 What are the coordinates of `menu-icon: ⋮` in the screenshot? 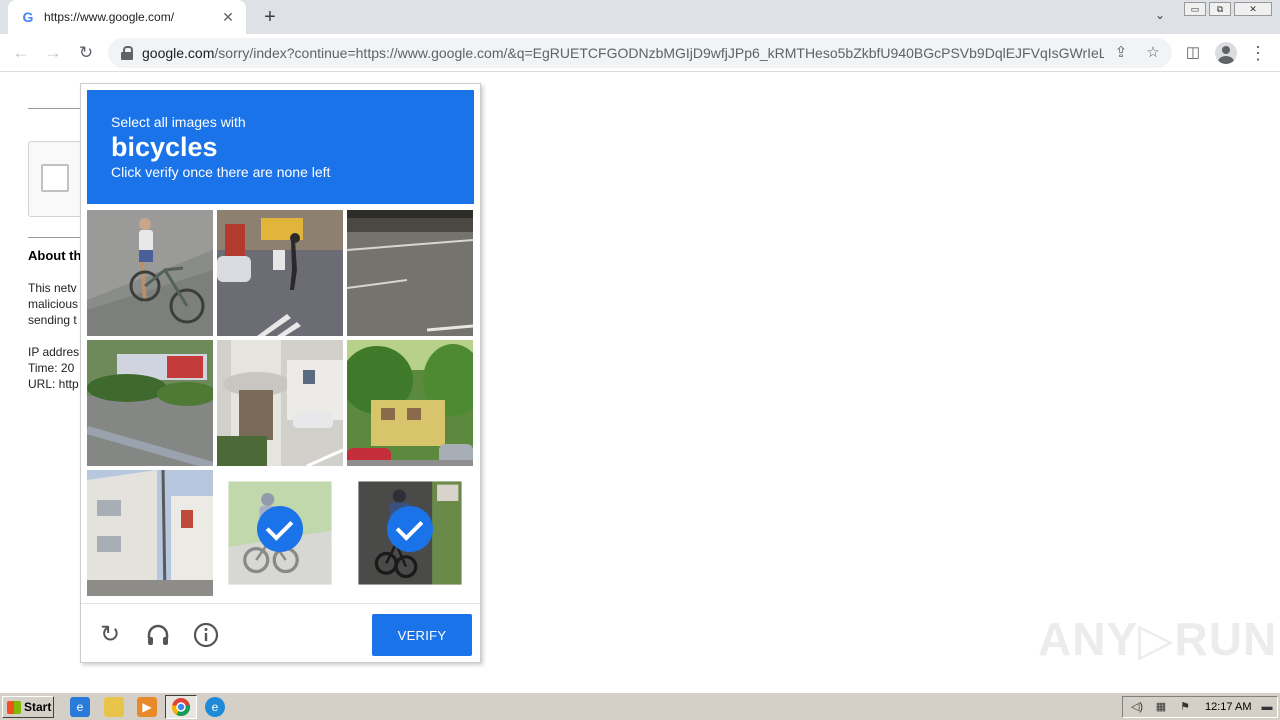 It's located at (1258, 53).